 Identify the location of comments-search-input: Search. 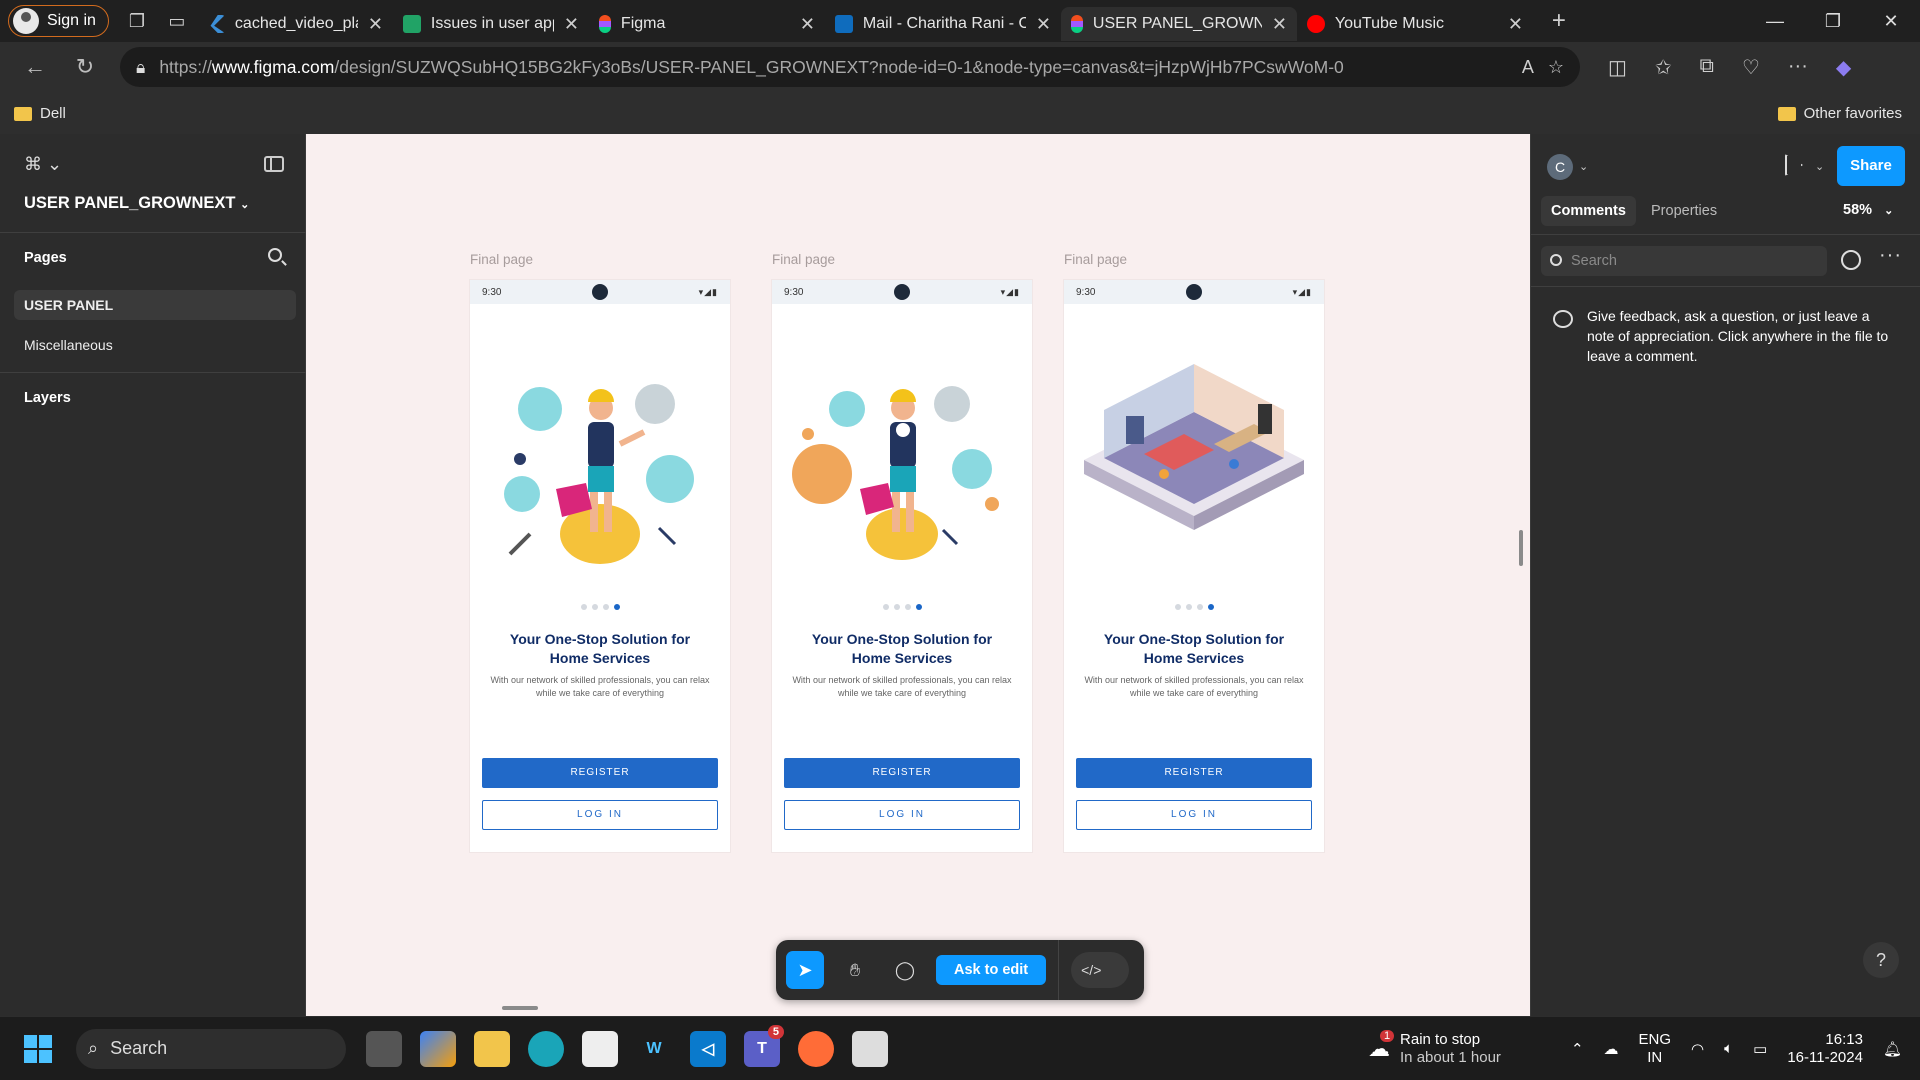
(1684, 261).